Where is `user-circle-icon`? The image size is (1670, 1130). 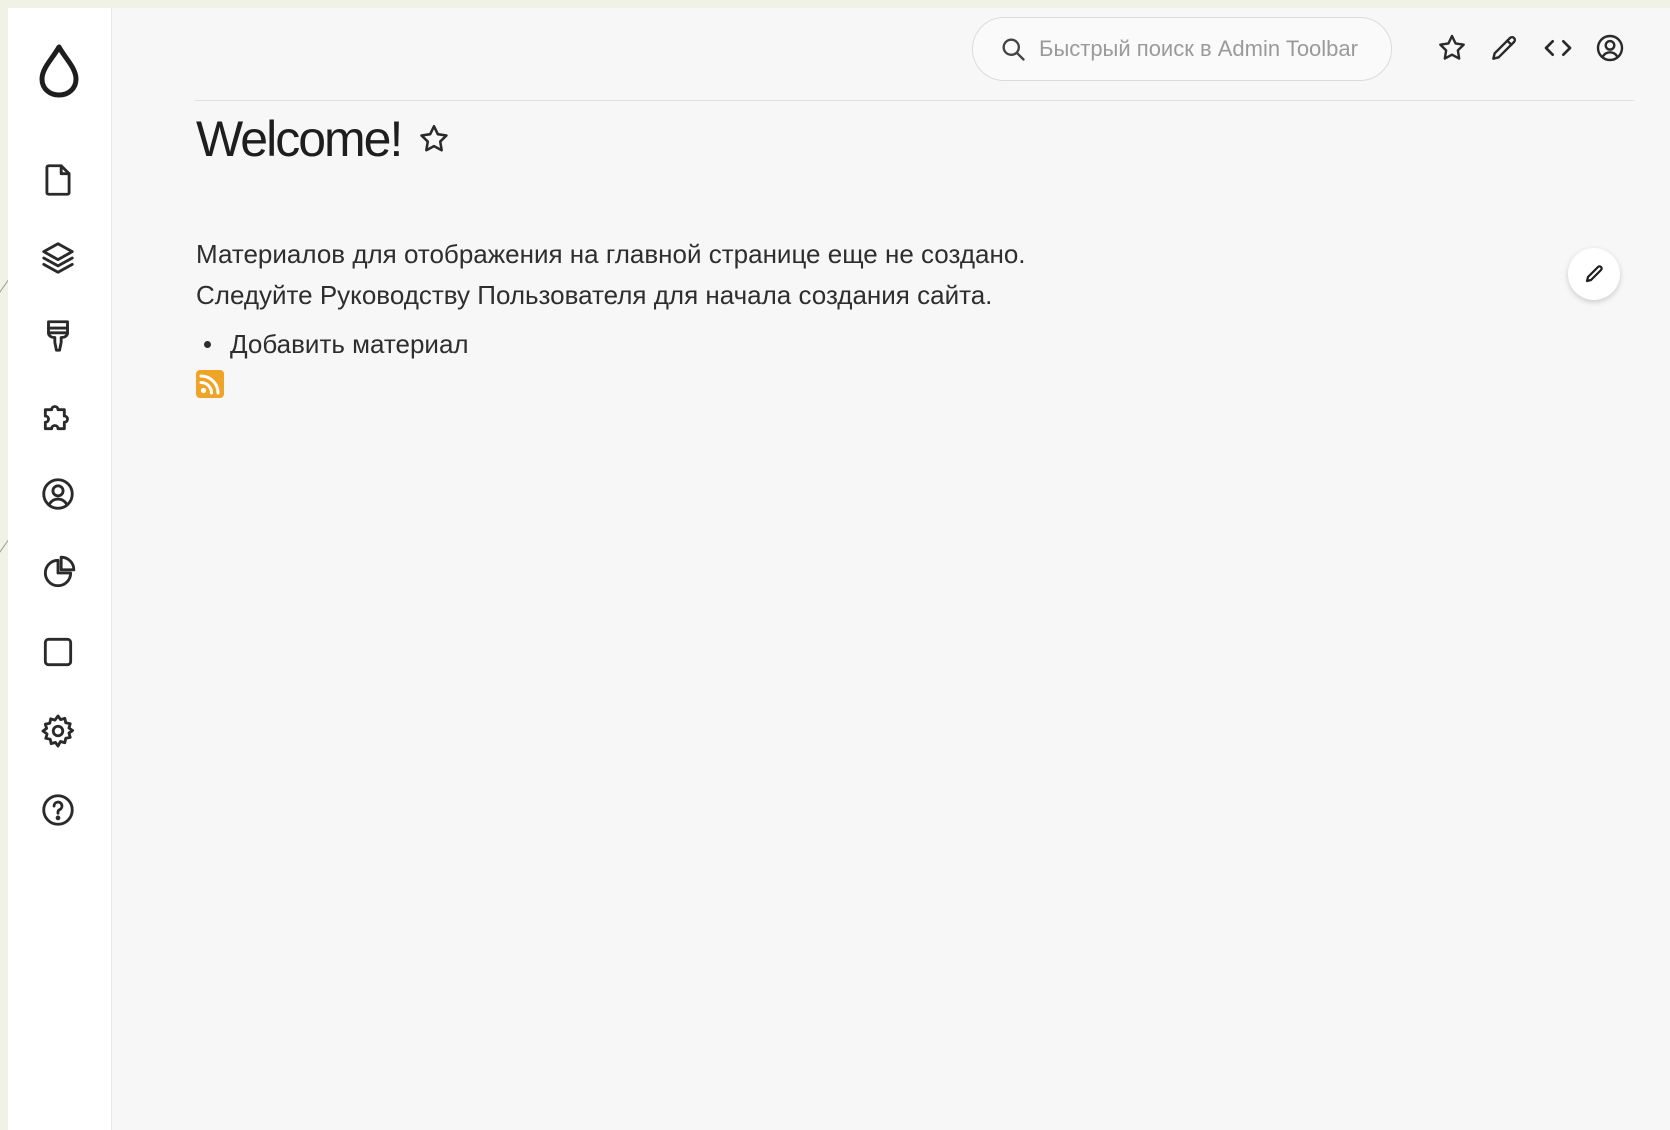
user-circle-icon is located at coordinates (58, 494).